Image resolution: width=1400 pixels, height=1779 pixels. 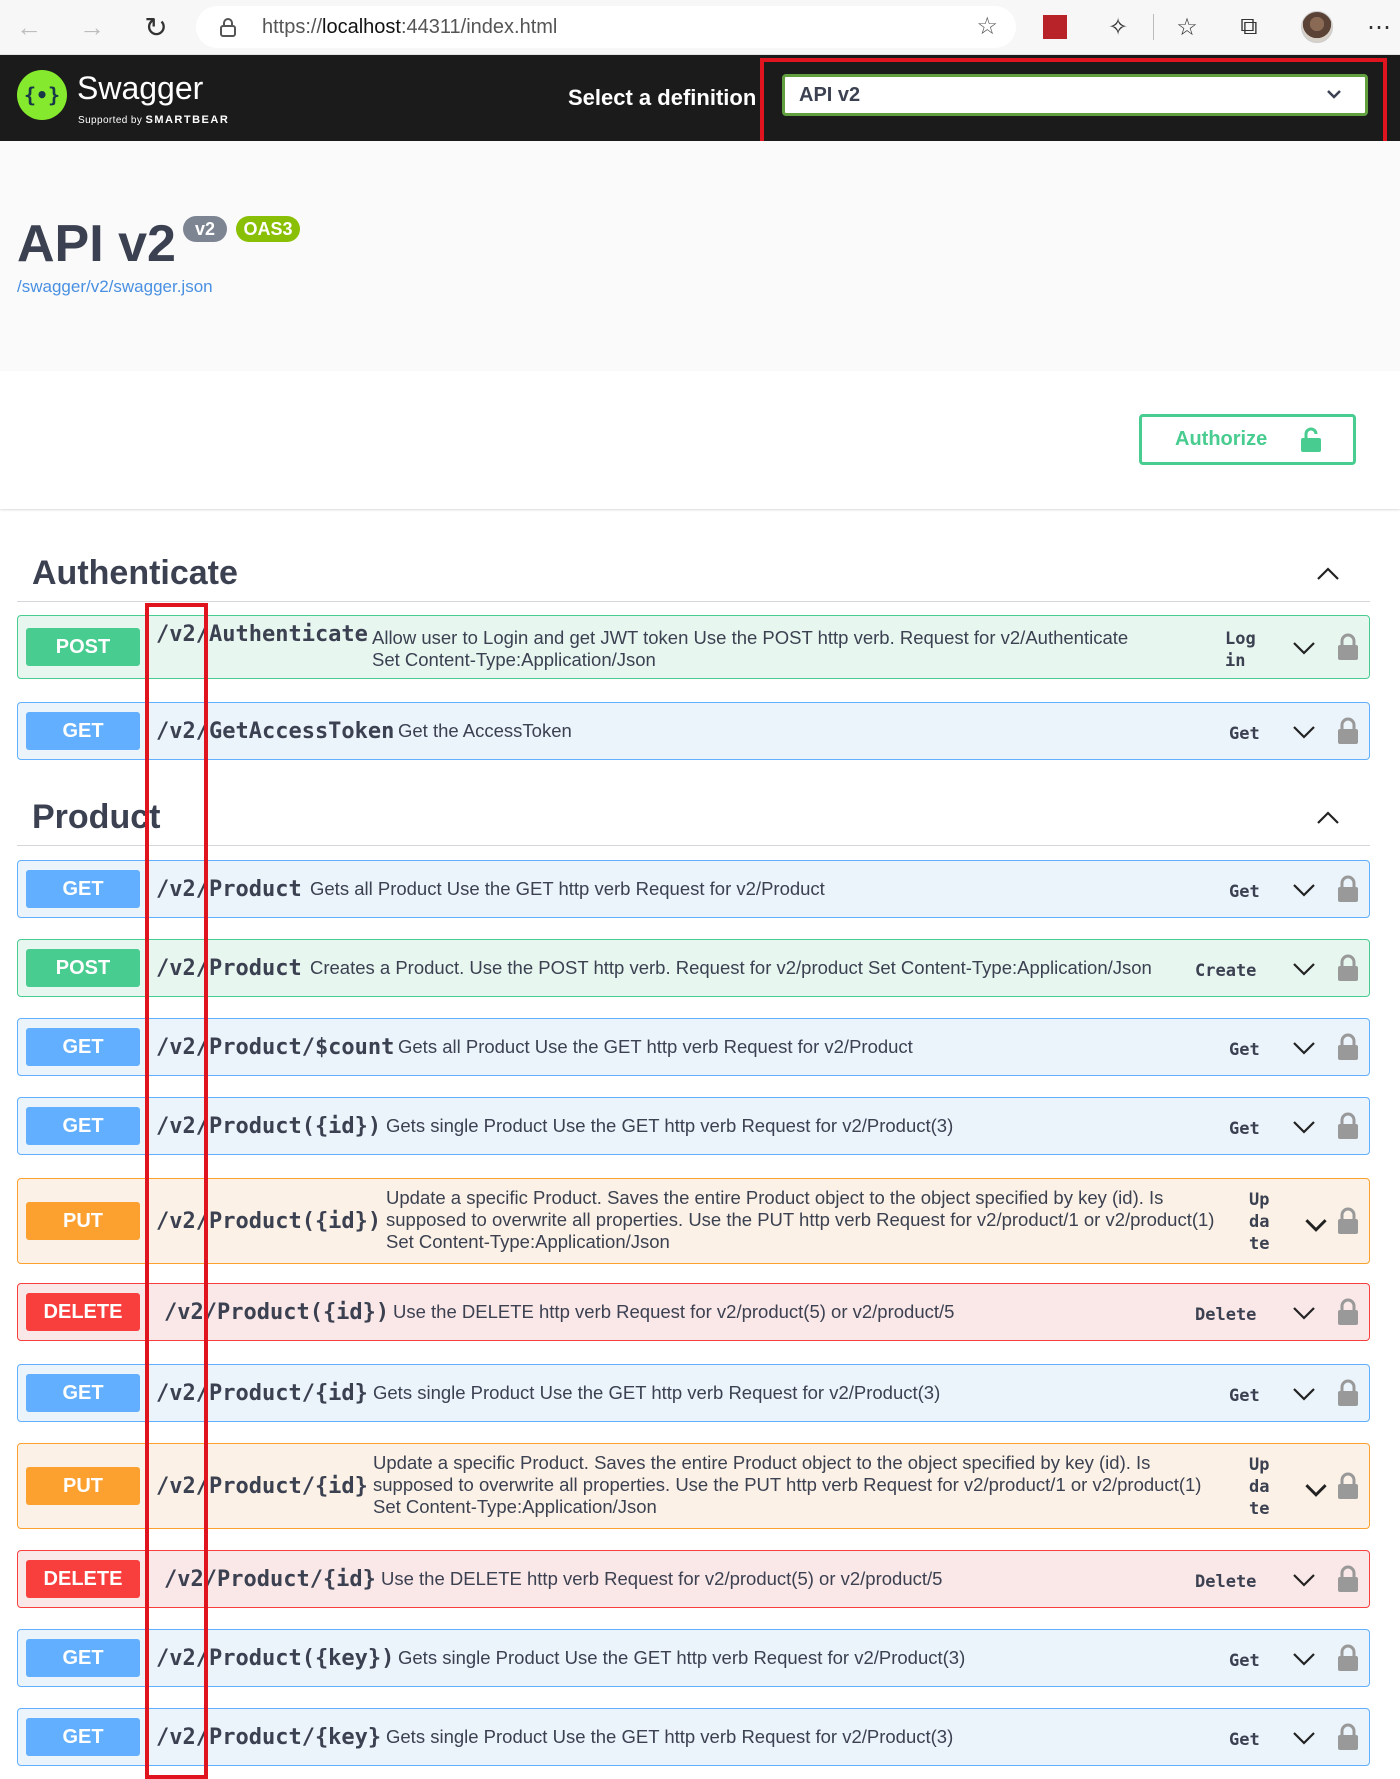 I want to click on operation-id: Log in, so click(x=1240, y=650).